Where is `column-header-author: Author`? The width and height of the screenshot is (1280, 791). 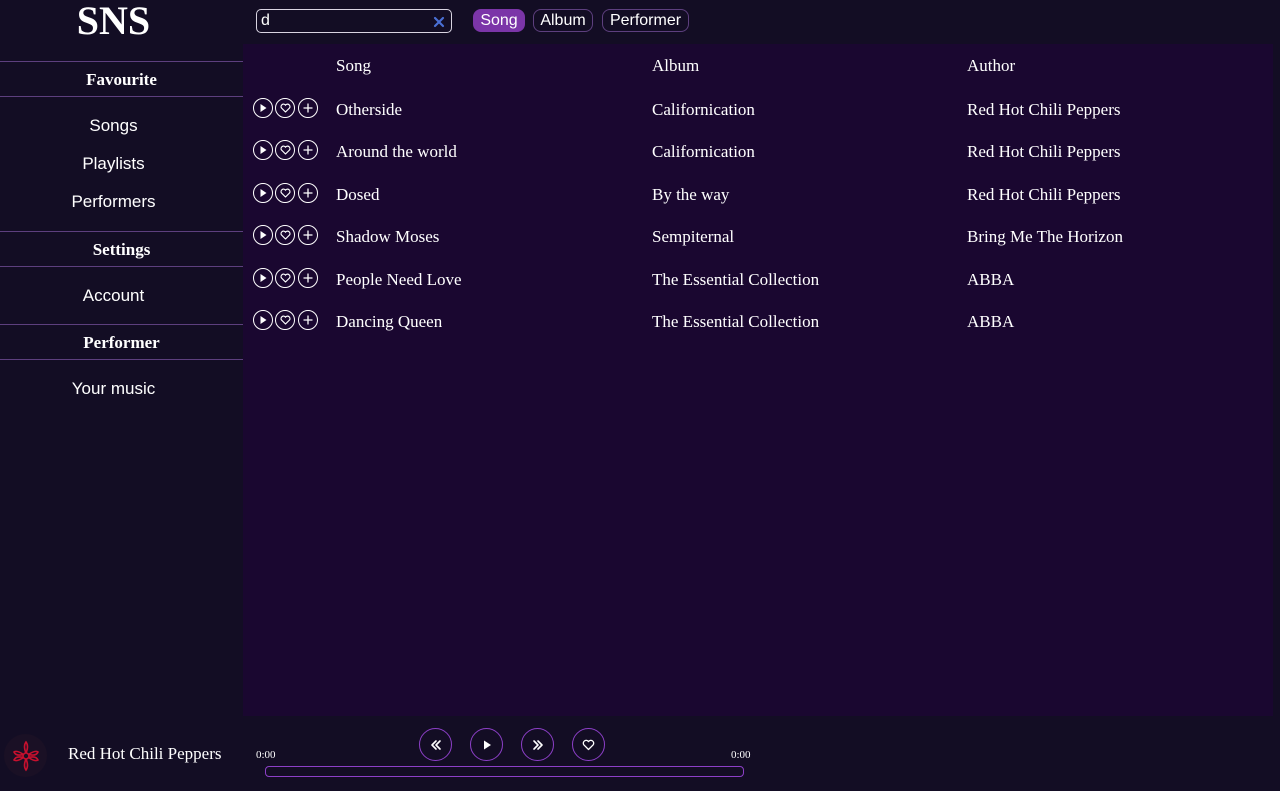 column-header-author: Author is located at coordinates (991, 65).